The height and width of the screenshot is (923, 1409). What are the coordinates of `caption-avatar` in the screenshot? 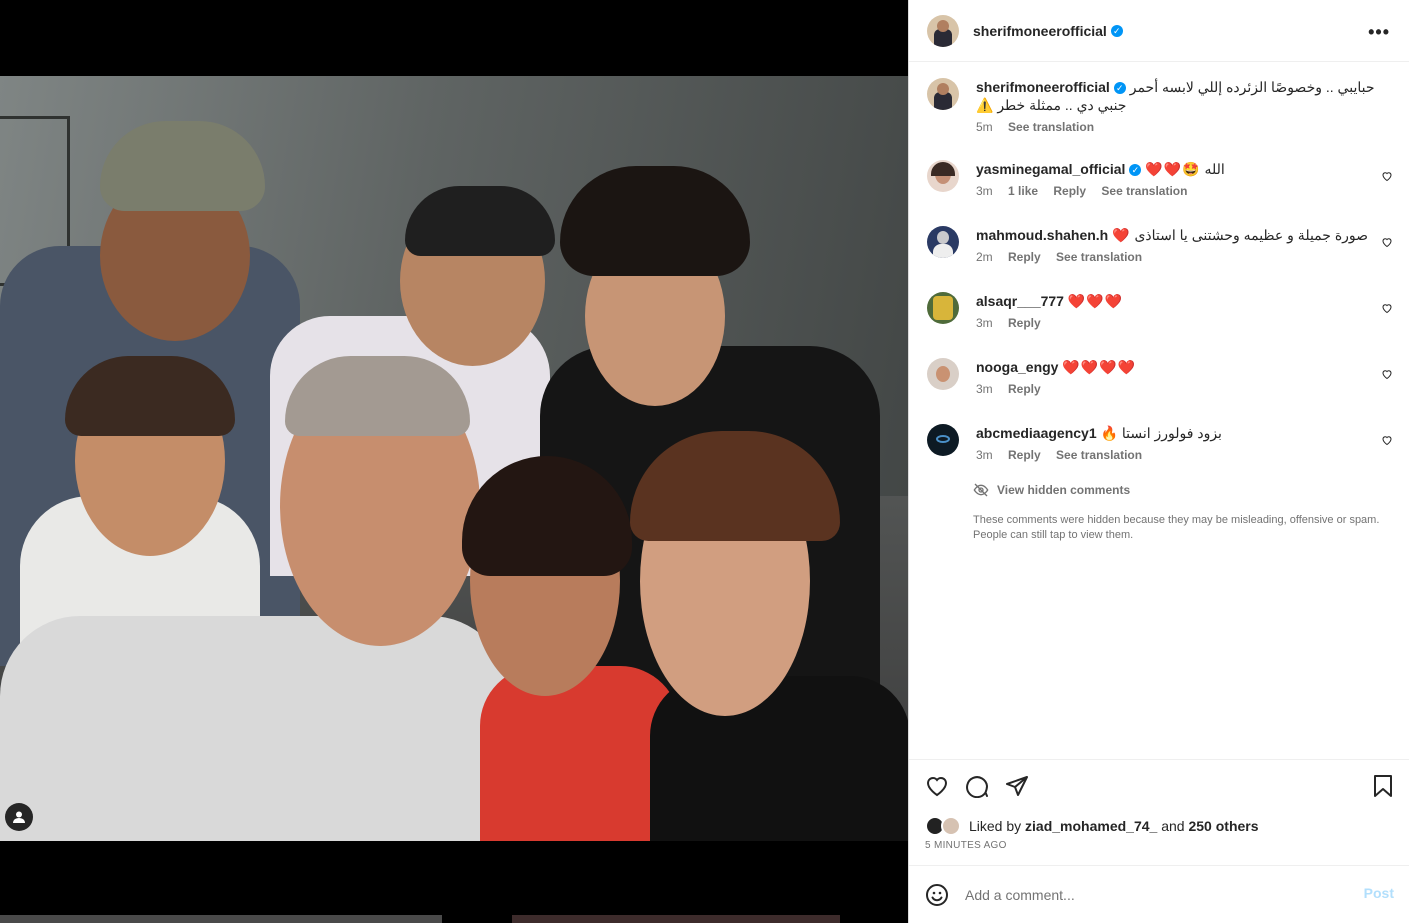 It's located at (943, 94).